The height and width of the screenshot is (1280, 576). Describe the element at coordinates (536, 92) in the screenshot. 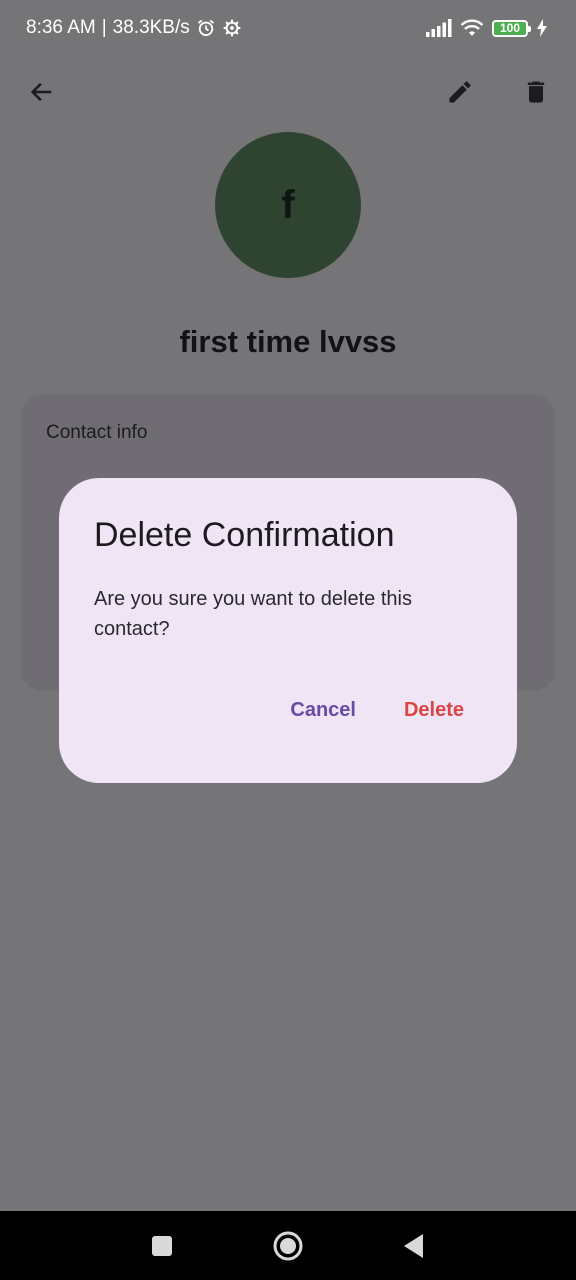

I see `delete-icon` at that location.